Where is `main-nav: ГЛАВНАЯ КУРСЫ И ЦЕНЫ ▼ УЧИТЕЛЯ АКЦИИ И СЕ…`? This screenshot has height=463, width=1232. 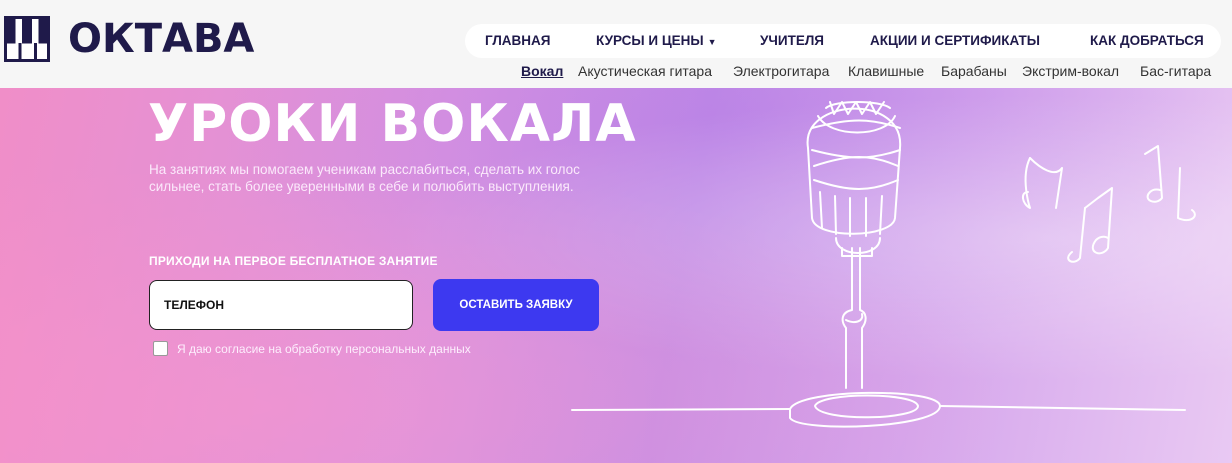 main-nav: ГЛАВНАЯ КУРСЫ И ЦЕНЫ ▼ УЧИТЕЛЯ АКЦИИ И СЕ… is located at coordinates (843, 41).